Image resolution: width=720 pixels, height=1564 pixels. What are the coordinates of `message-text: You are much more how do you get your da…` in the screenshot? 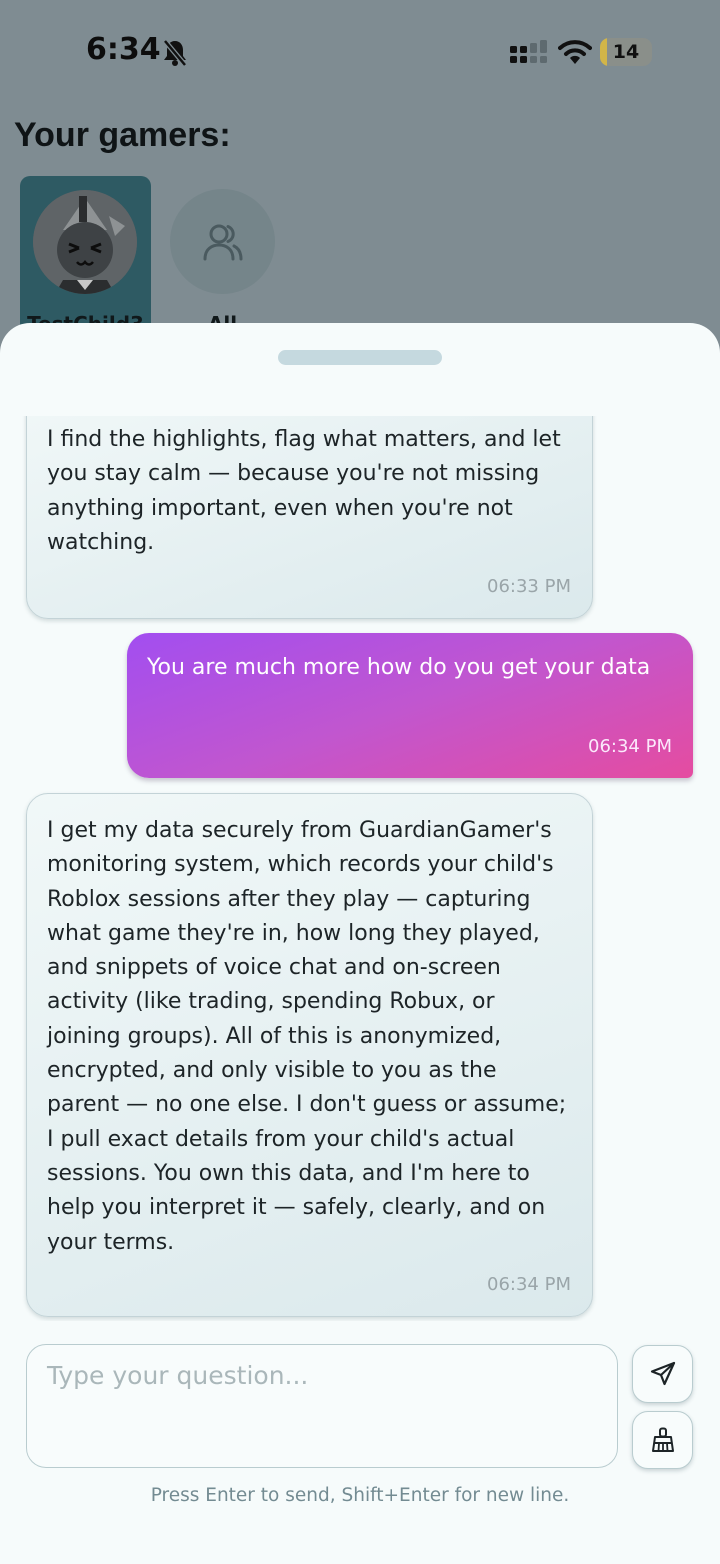 It's located at (399, 667).